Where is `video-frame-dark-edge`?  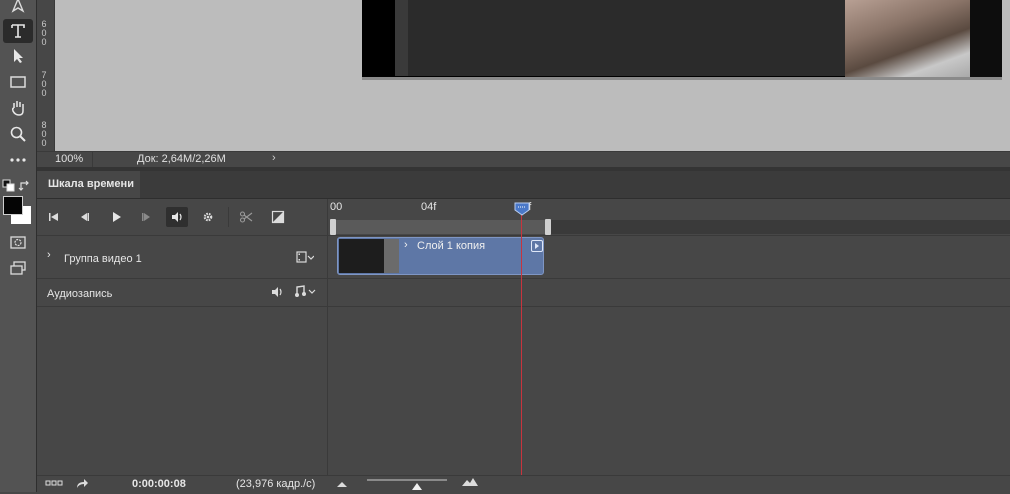
video-frame-dark-edge is located at coordinates (986, 38).